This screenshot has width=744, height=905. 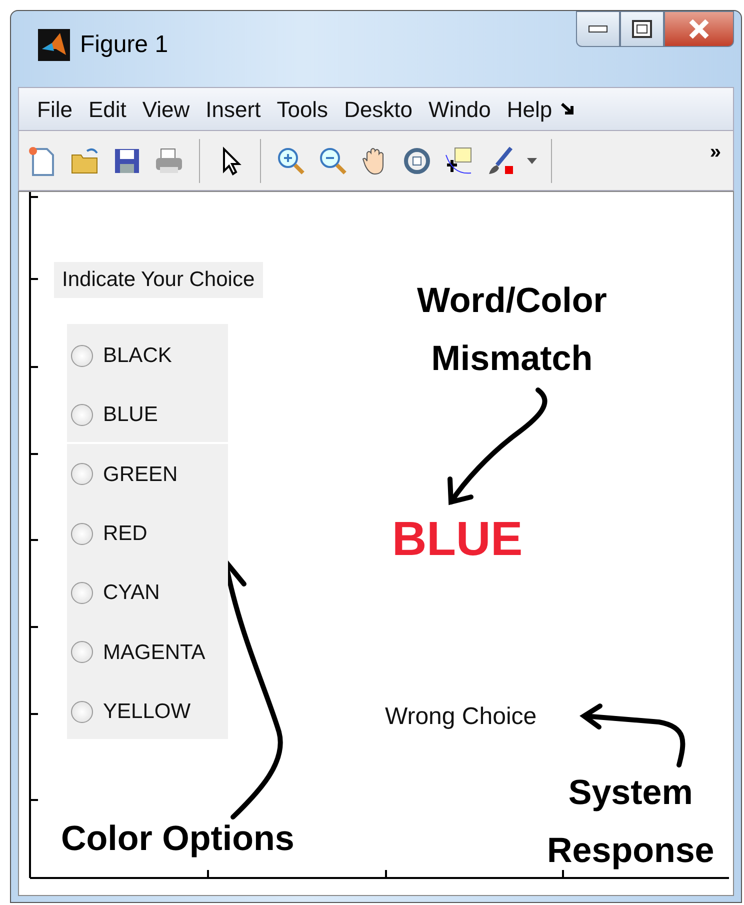 I want to click on dock-arrow-icon, so click(x=568, y=109).